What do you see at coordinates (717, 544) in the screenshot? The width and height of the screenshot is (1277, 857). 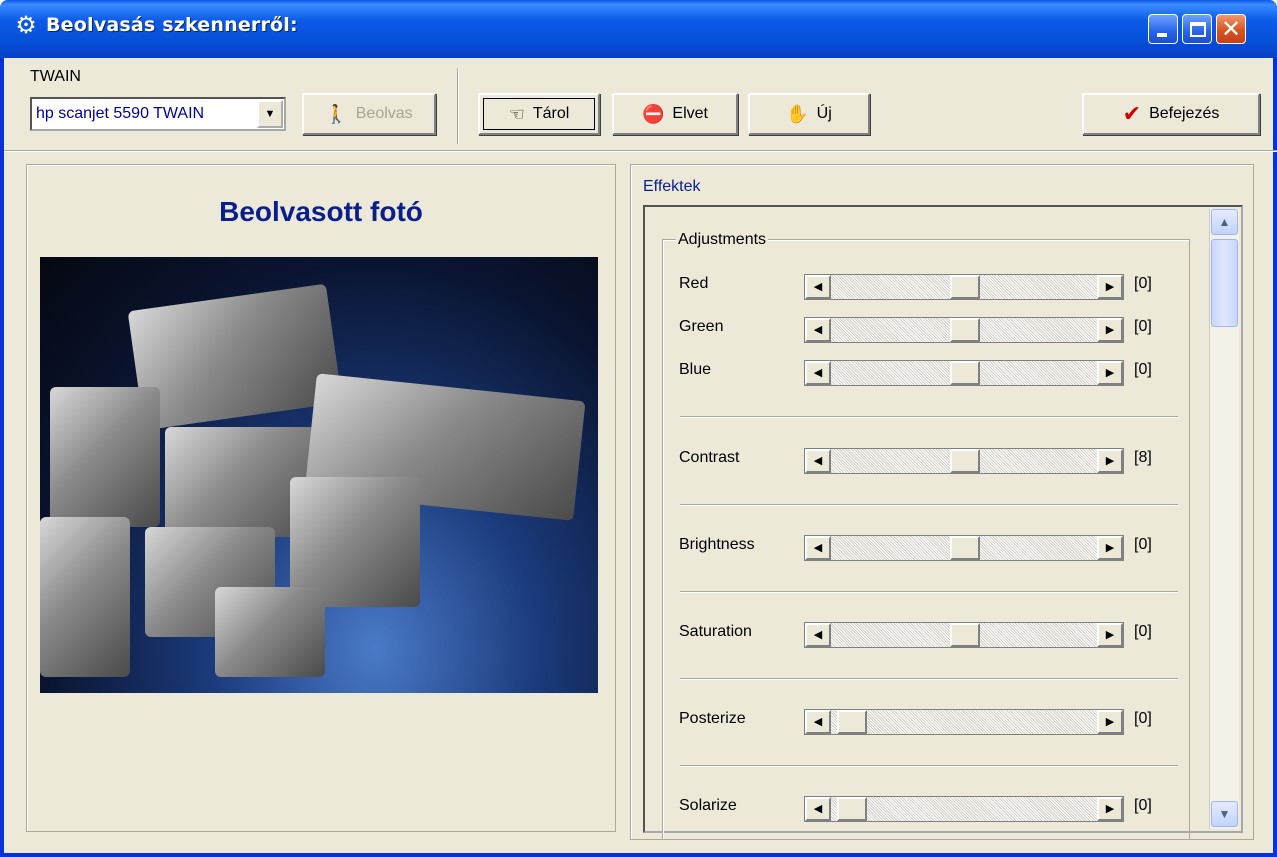 I see `slider-label: Brightness` at bounding box center [717, 544].